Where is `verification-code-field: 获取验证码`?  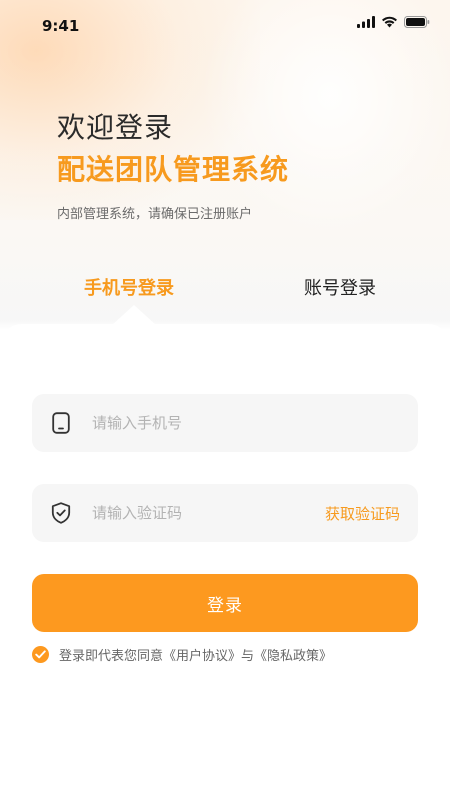
verification-code-field: 获取验证码 is located at coordinates (225, 513).